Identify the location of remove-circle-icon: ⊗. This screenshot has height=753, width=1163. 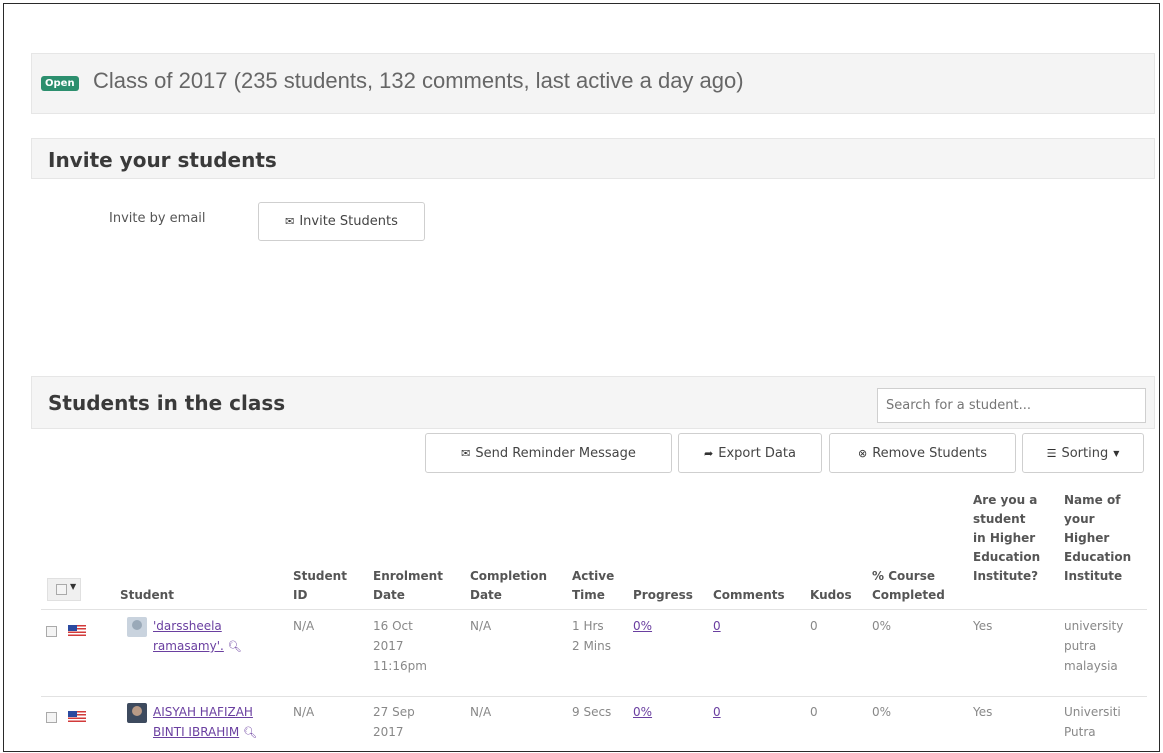
(862, 453).